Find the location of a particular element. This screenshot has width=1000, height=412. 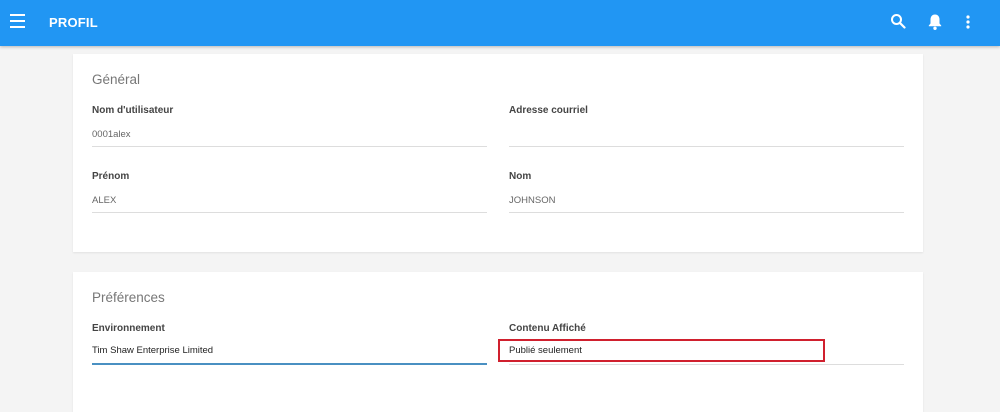

firstname-value: ALEX is located at coordinates (104, 200).